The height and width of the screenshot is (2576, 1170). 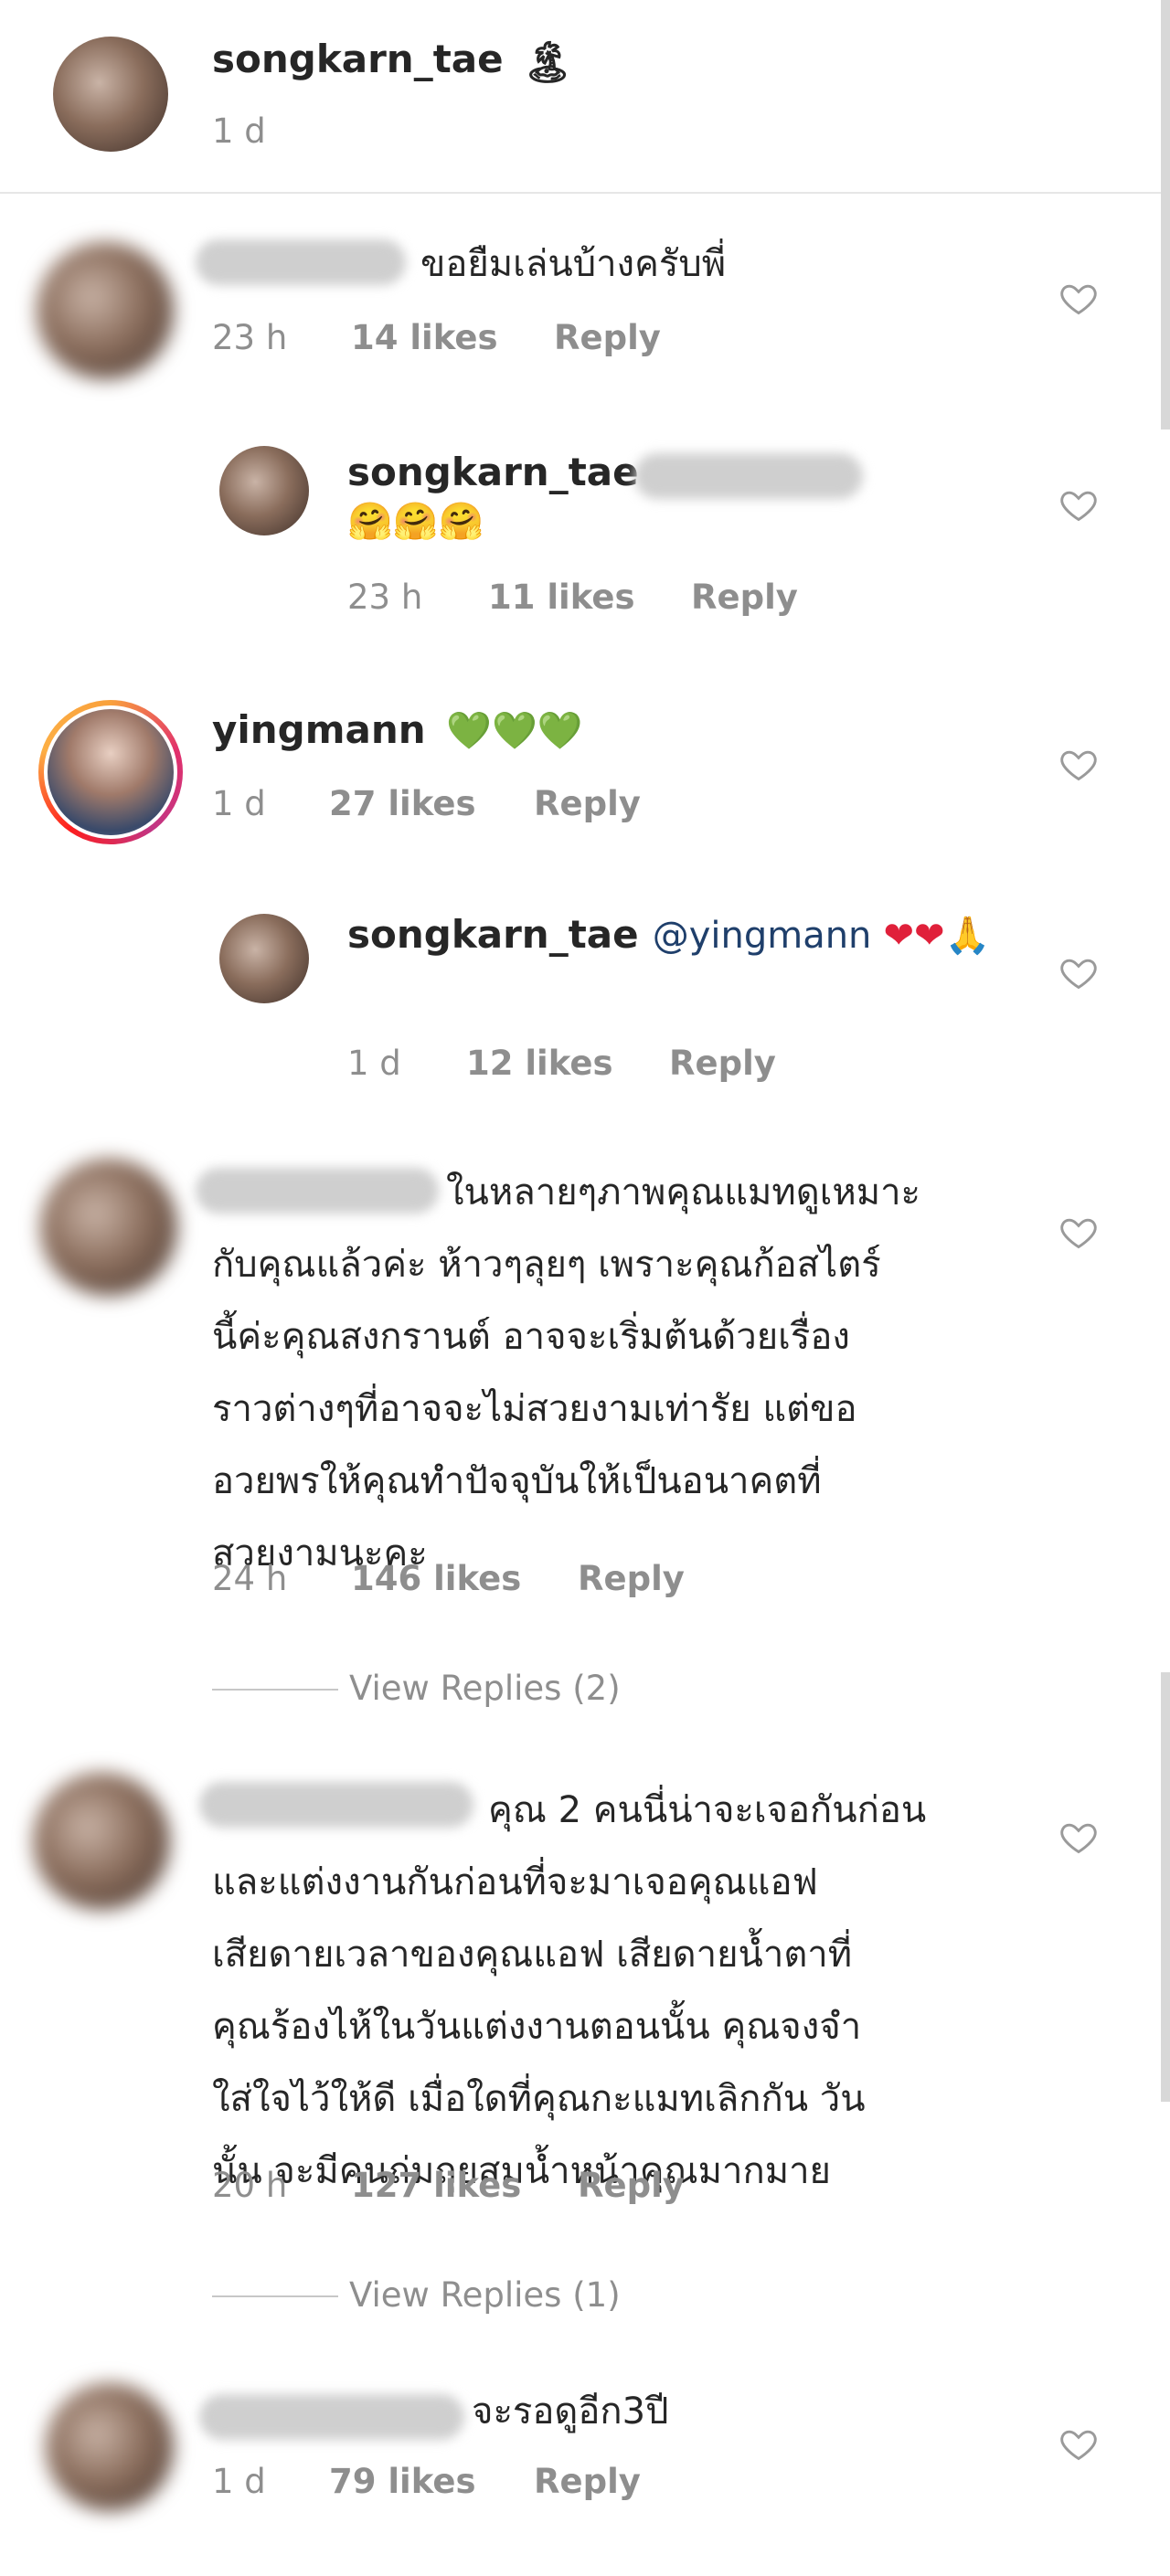 I want to click on header-username: songkarn_tae 🏝, so click(x=393, y=61).